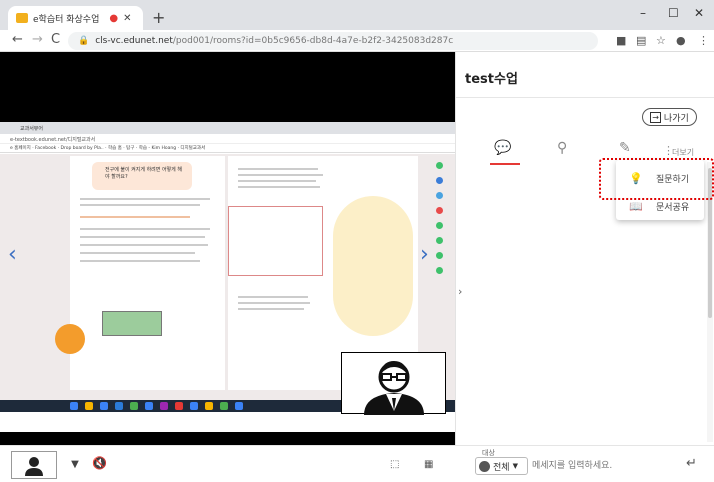 The image size is (714, 482). What do you see at coordinates (357, 15) in the screenshot?
I see `browser-titlebar: e학습터 화상수업 ● ✕ + – ☐ ✕` at bounding box center [357, 15].